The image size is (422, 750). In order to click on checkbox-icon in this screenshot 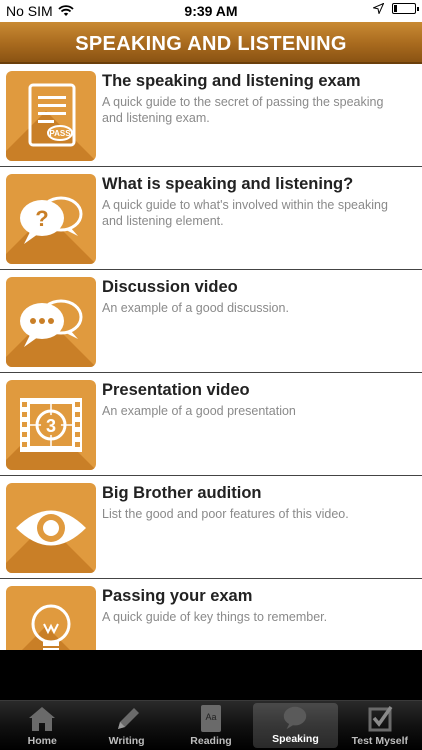, I will do `click(380, 718)`.